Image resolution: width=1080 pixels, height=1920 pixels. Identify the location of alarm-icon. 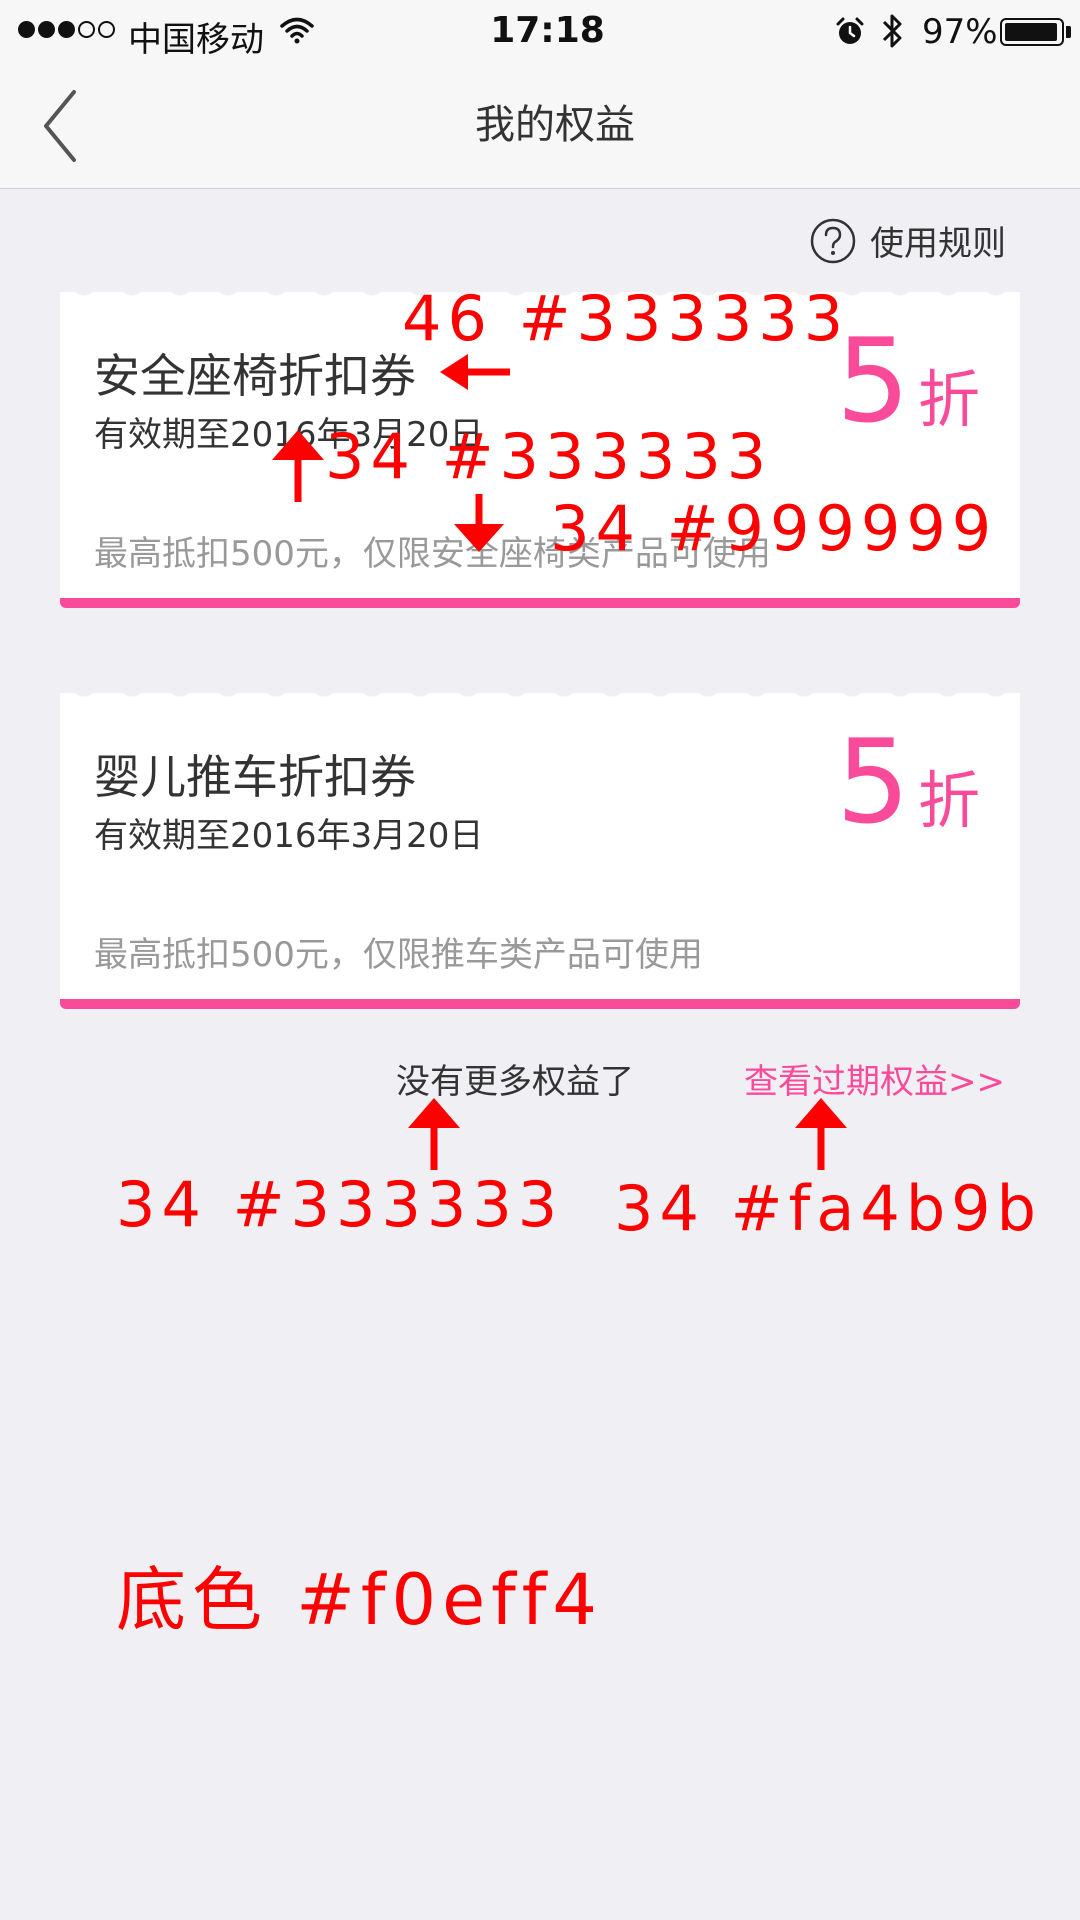
(850, 34).